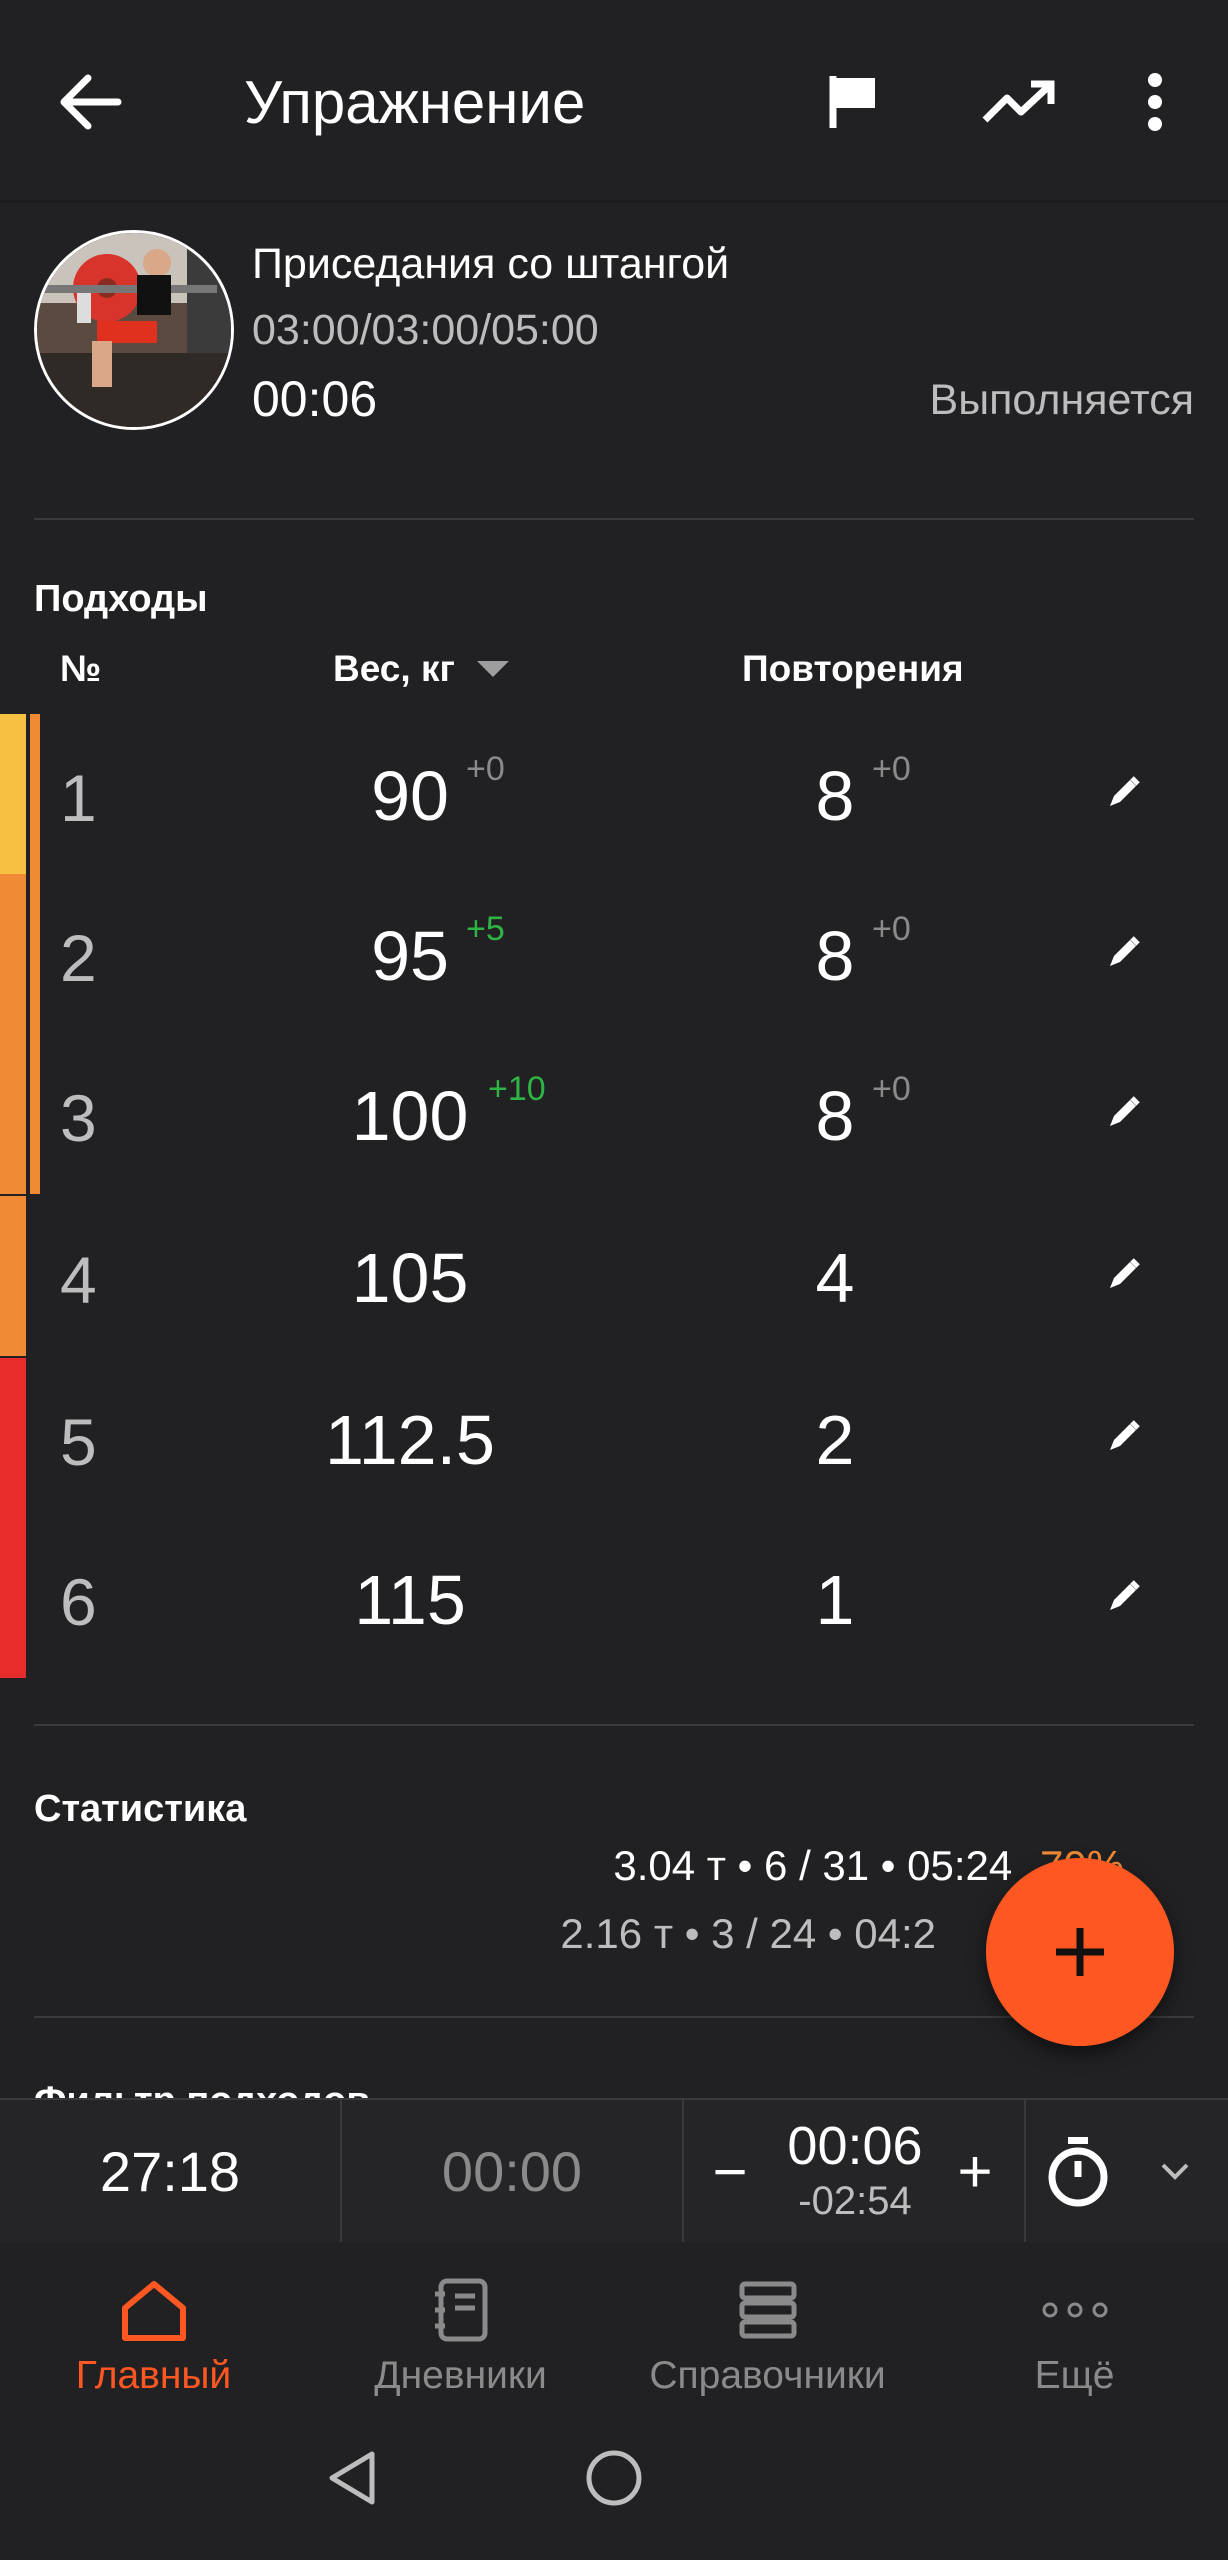 This screenshot has width=1228, height=2560. I want to click on set-weight: 115, so click(410, 1600).